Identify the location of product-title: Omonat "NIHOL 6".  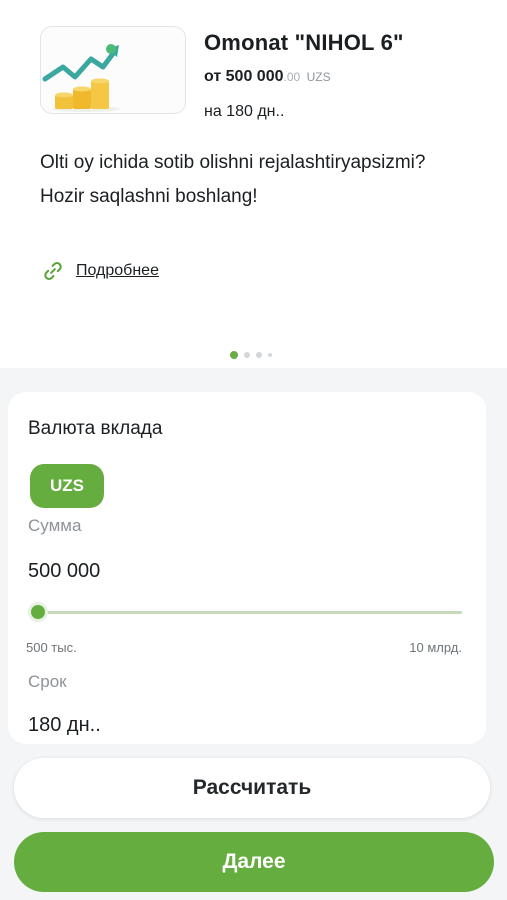
(304, 42).